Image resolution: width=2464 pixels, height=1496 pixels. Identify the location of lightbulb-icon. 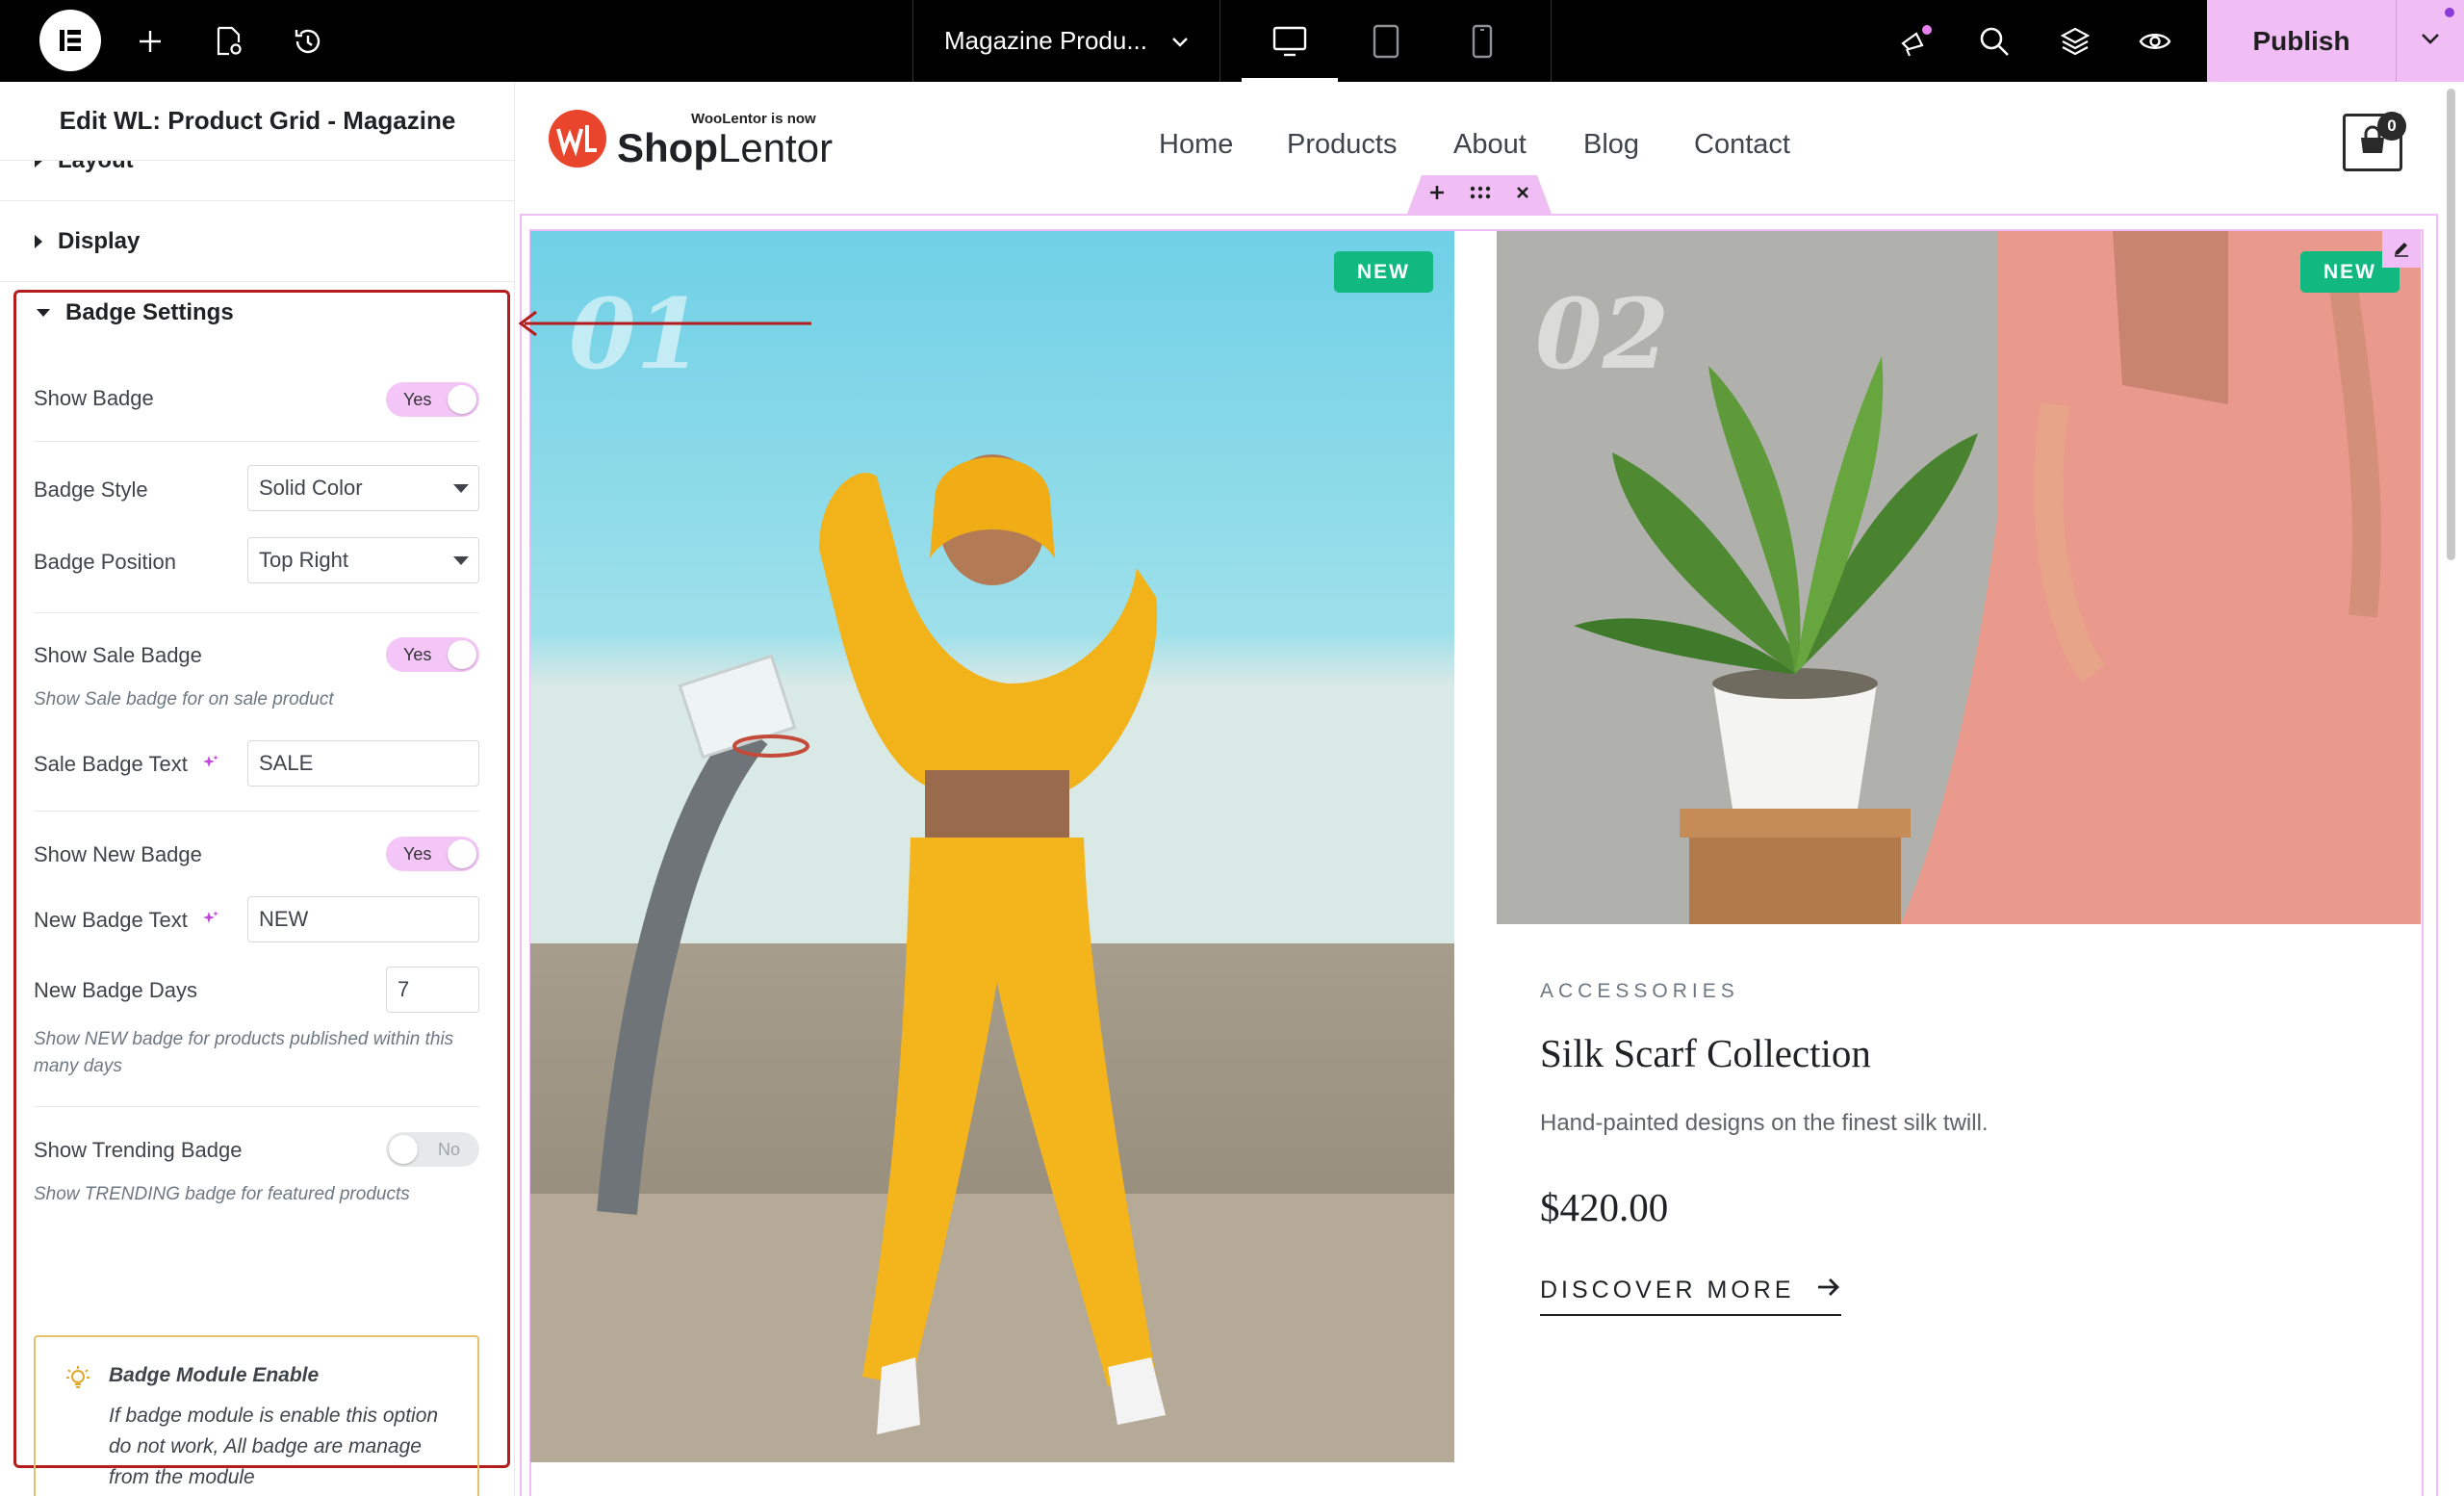
(77, 1380).